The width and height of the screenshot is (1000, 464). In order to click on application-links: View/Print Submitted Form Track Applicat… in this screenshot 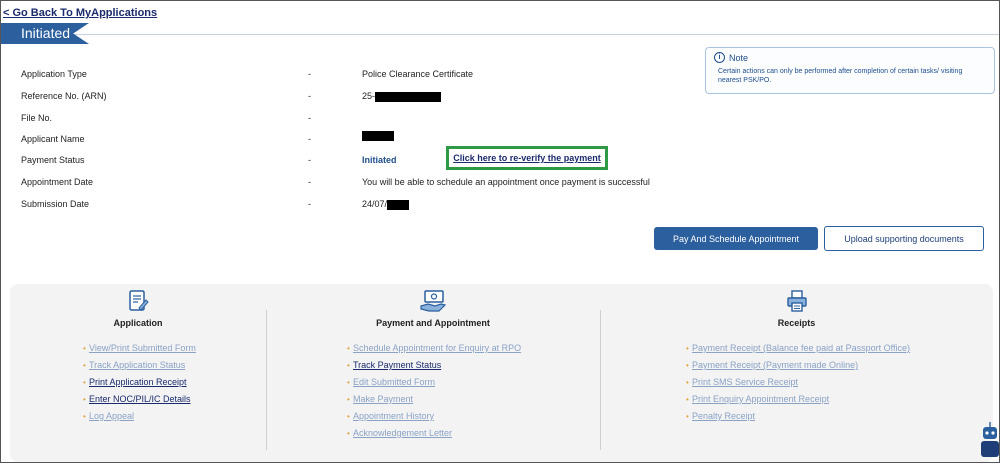, I will do `click(139, 382)`.